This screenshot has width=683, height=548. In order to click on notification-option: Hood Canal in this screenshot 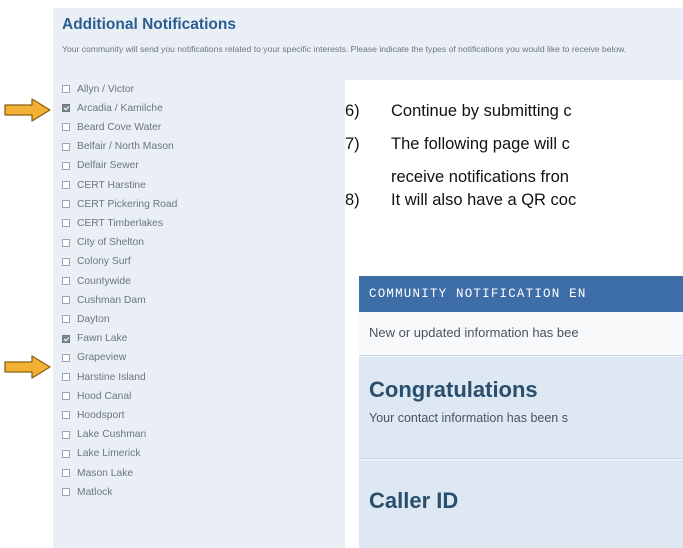, I will do `click(96, 396)`.